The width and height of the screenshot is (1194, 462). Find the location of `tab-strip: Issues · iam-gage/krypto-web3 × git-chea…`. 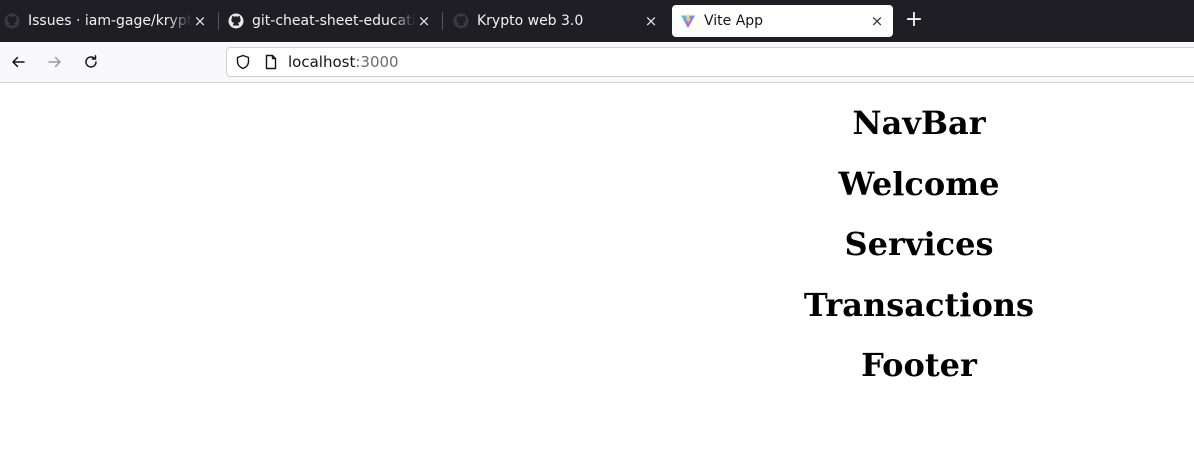

tab-strip: Issues · iam-gage/krypto-web3 × git-chea… is located at coordinates (597, 21).